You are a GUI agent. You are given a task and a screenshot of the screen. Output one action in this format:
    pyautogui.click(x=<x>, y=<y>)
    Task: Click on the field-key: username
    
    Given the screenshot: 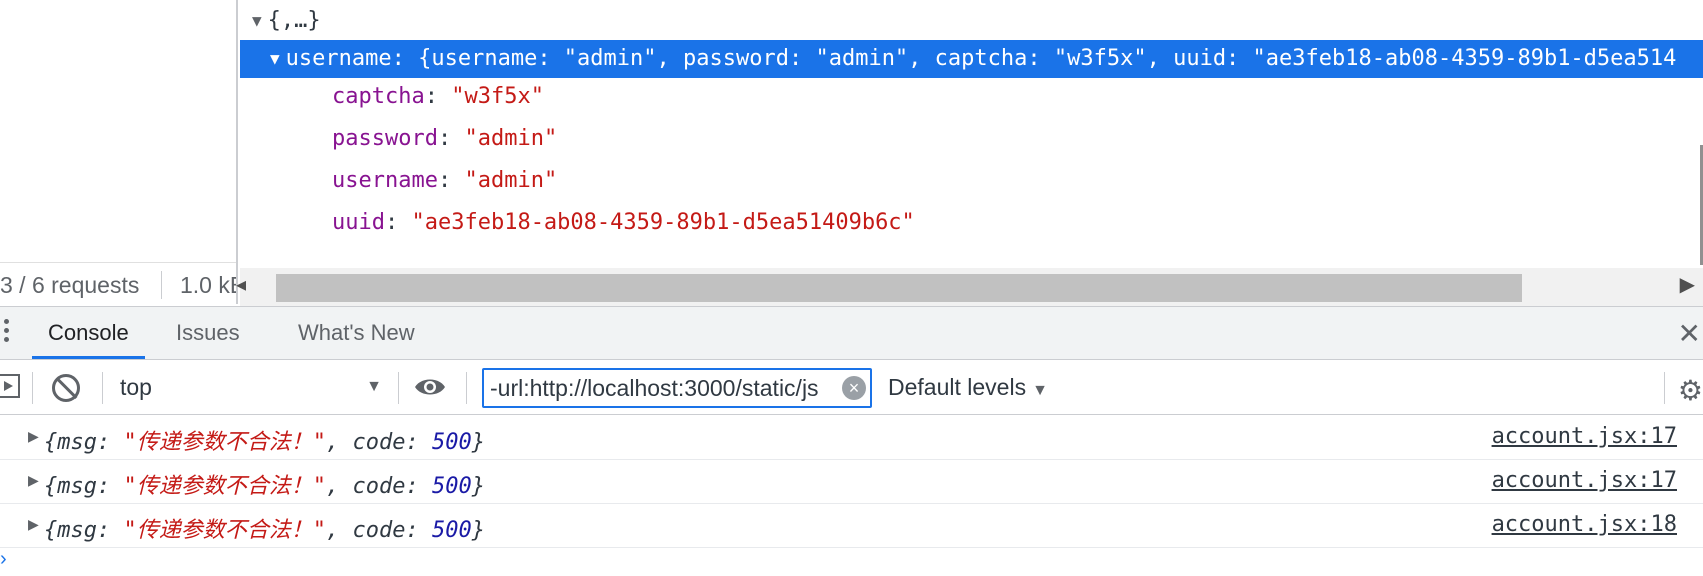 What is the action you would take?
    pyautogui.click(x=385, y=180)
    